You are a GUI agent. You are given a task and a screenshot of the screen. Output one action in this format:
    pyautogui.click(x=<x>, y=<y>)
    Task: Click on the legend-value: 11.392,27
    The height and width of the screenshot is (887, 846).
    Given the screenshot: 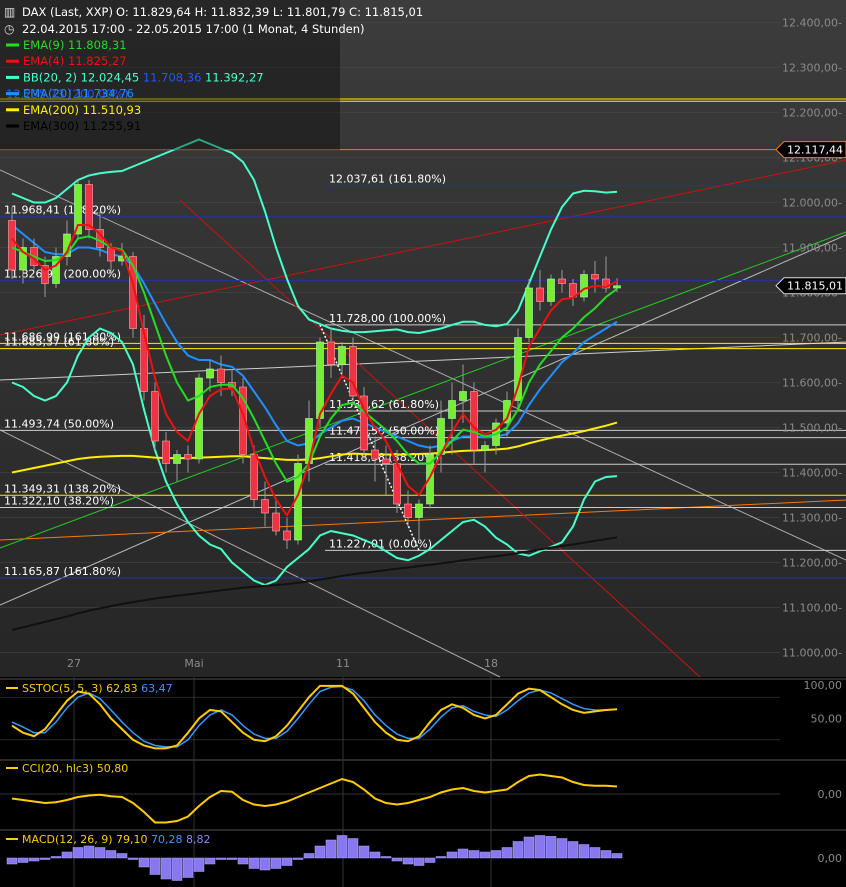 What is the action you would take?
    pyautogui.click(x=232, y=77)
    